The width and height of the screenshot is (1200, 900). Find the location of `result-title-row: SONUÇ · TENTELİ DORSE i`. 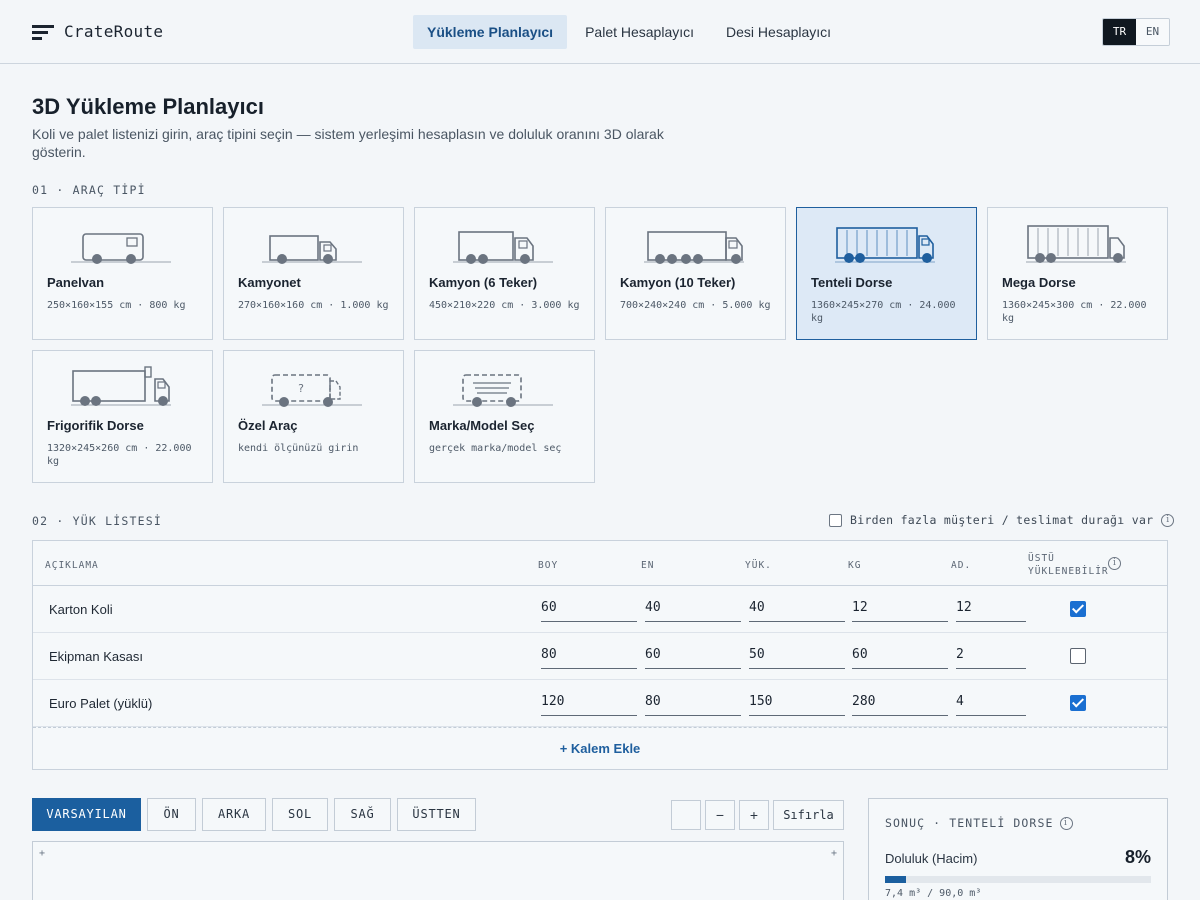

result-title-row: SONUÇ · TENTELİ DORSE i is located at coordinates (979, 823).